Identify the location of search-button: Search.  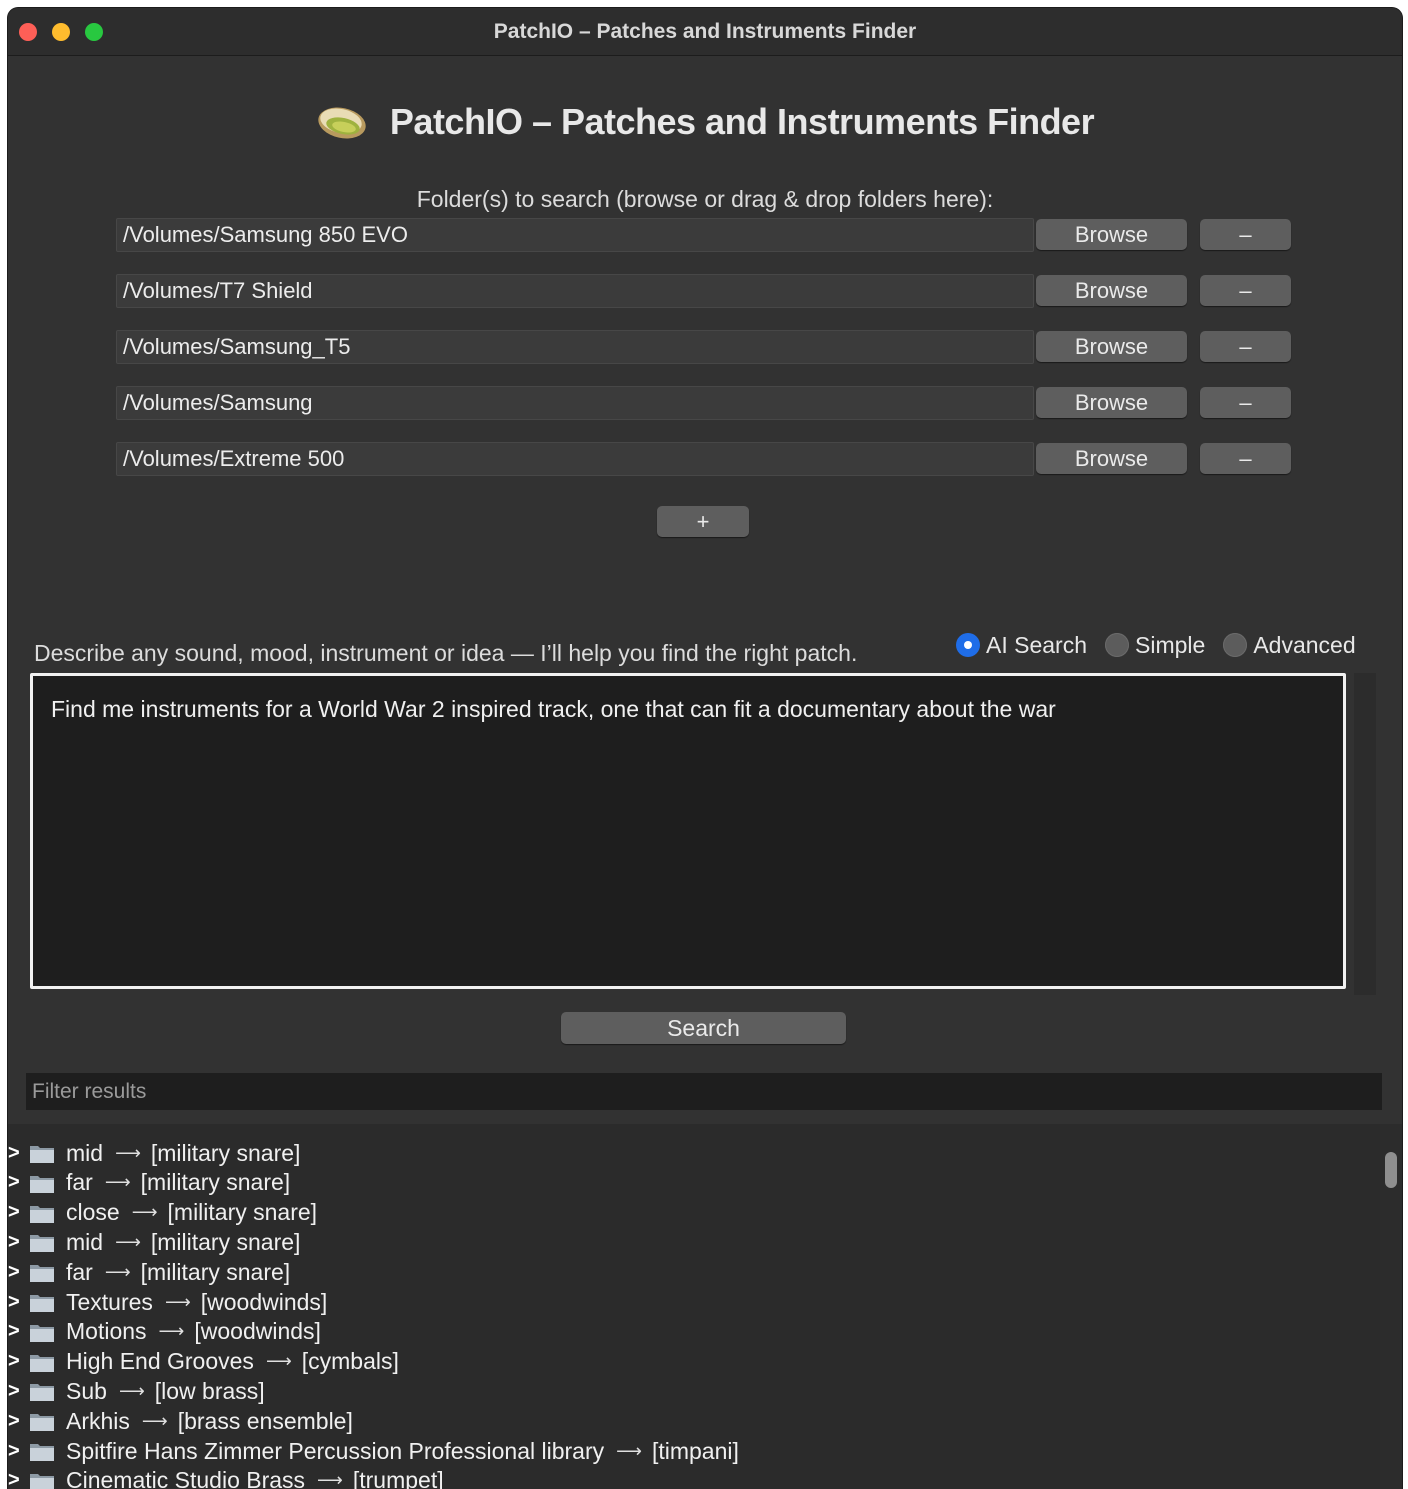
(703, 1028).